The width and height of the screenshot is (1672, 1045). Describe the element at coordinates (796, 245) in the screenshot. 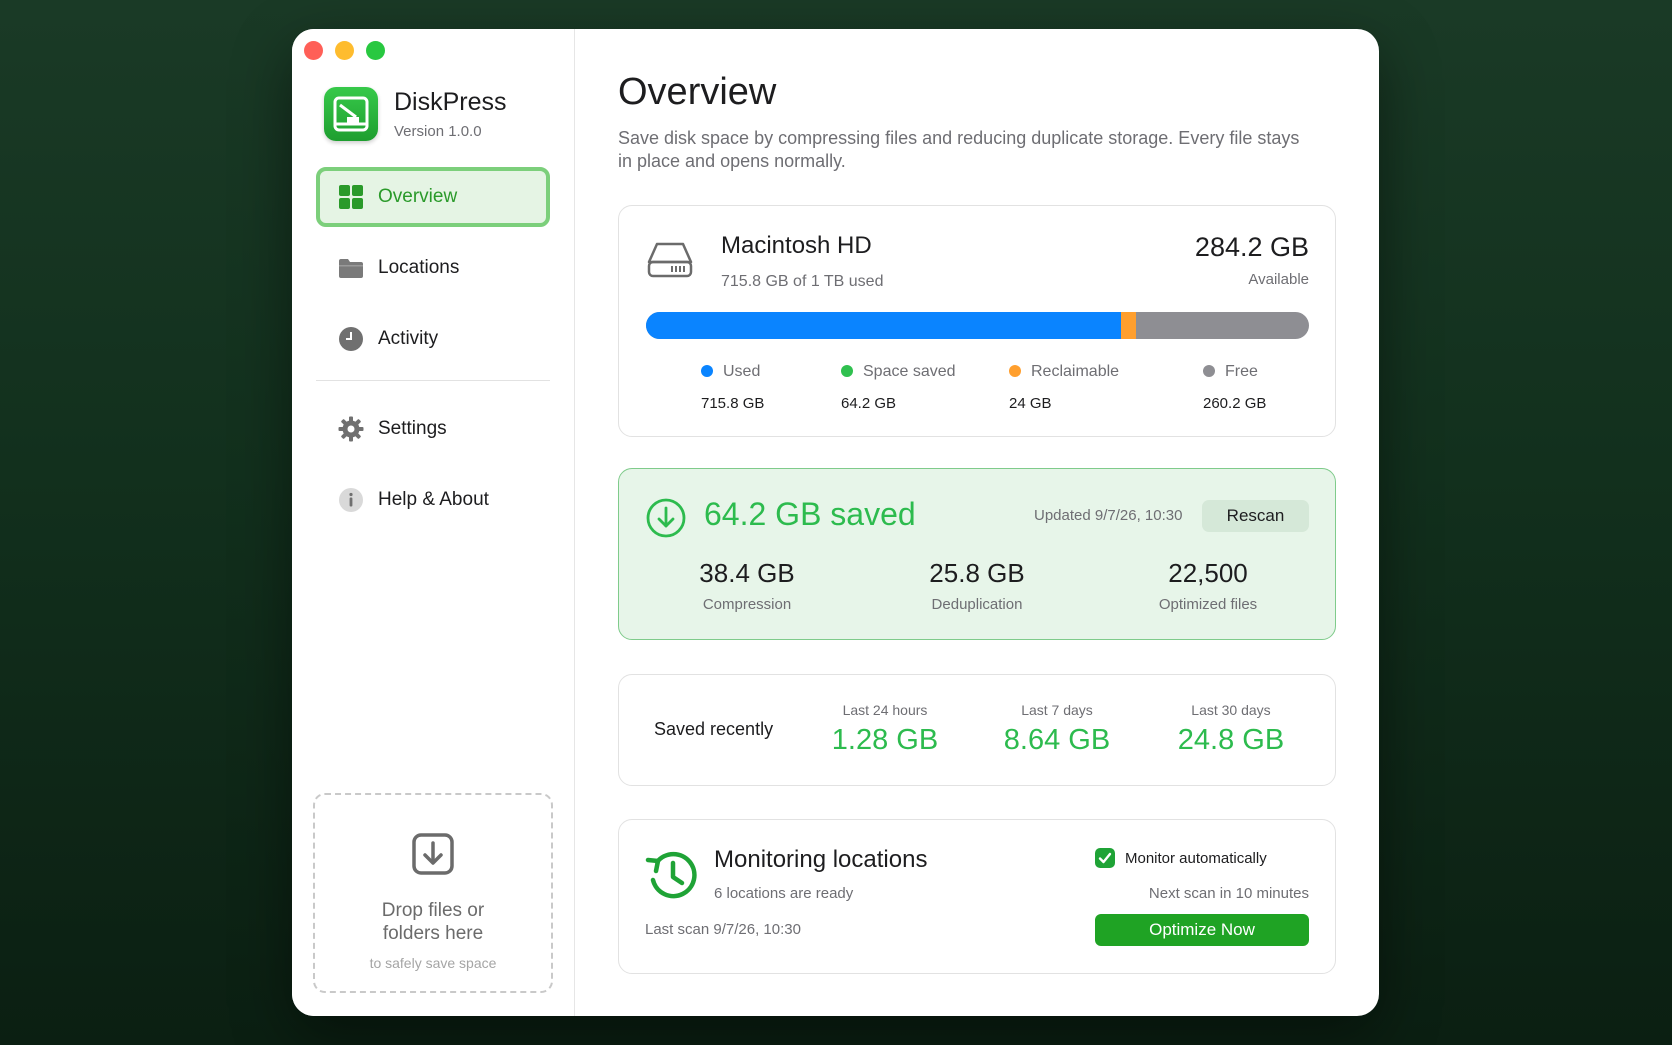

I see `disk-name: Macintosh HD` at that location.